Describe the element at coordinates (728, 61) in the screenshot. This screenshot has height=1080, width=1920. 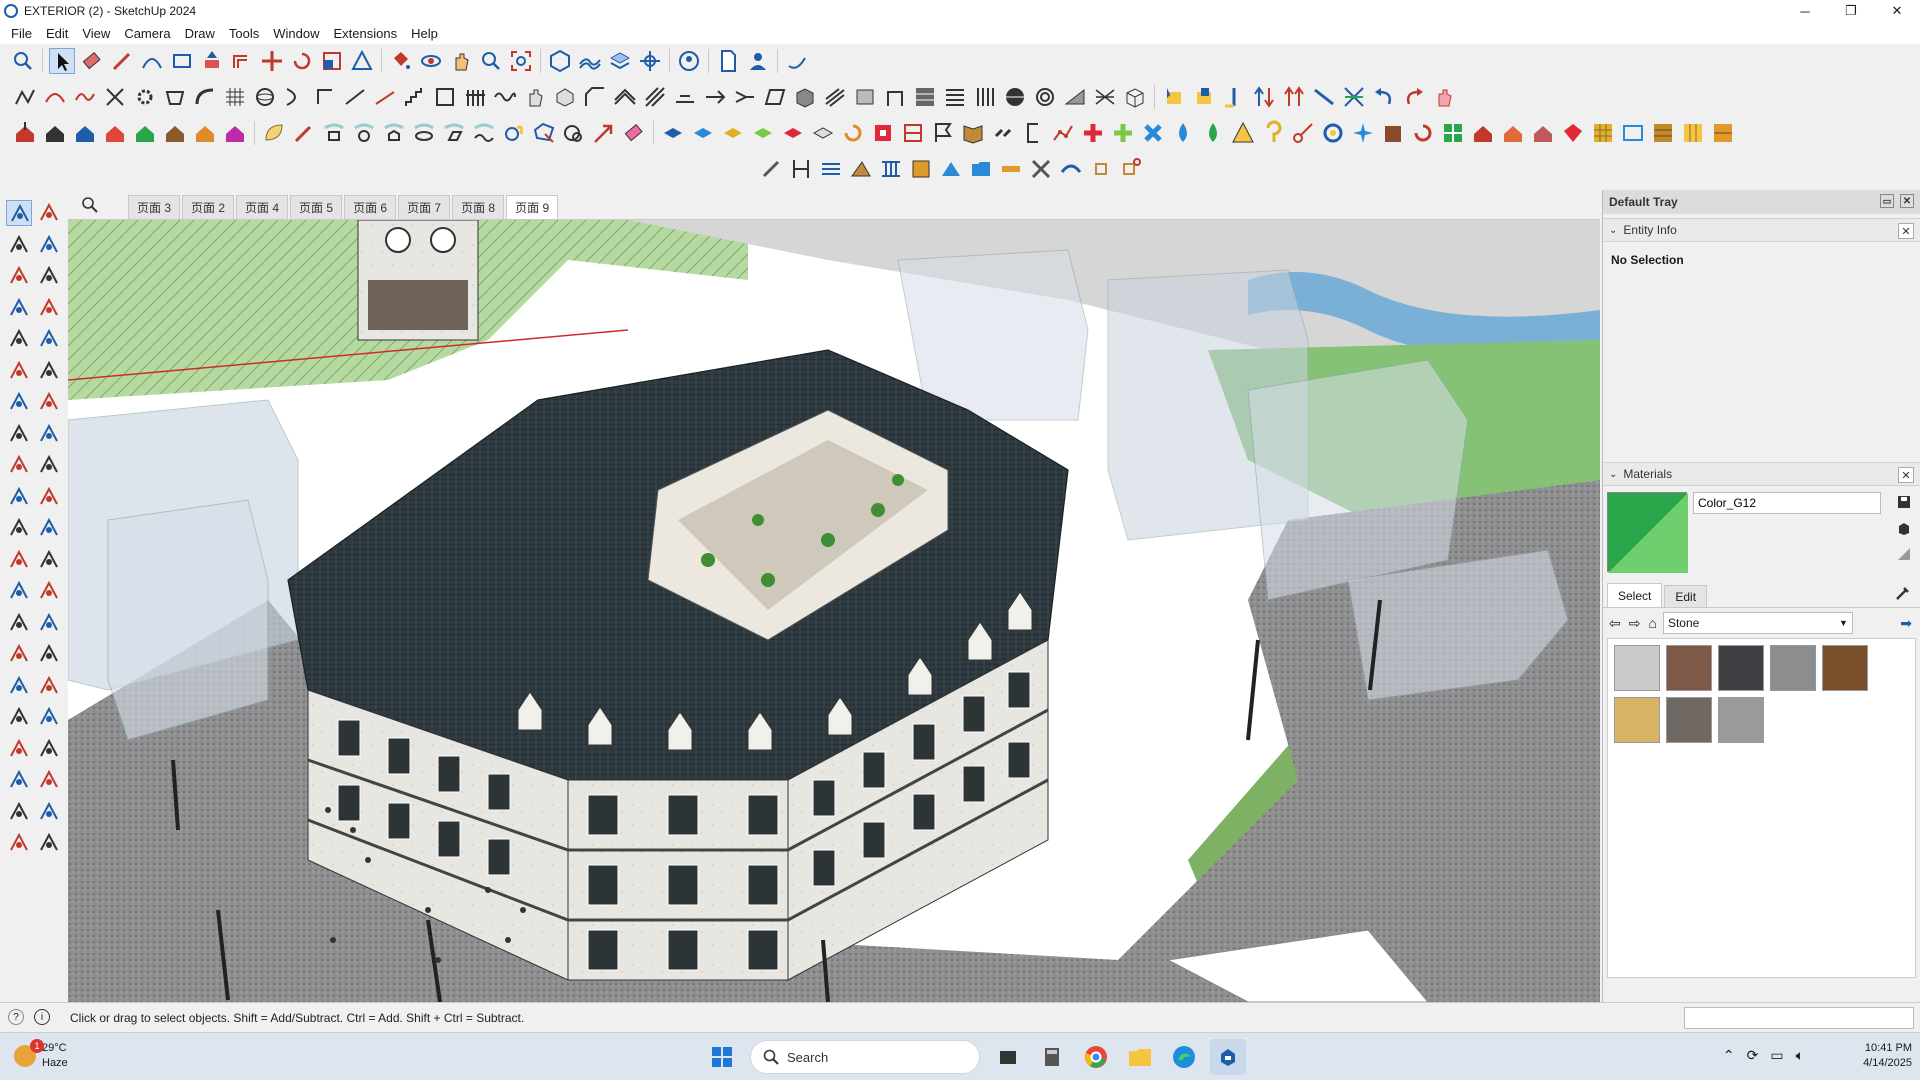
I see `new-file-icon` at that location.